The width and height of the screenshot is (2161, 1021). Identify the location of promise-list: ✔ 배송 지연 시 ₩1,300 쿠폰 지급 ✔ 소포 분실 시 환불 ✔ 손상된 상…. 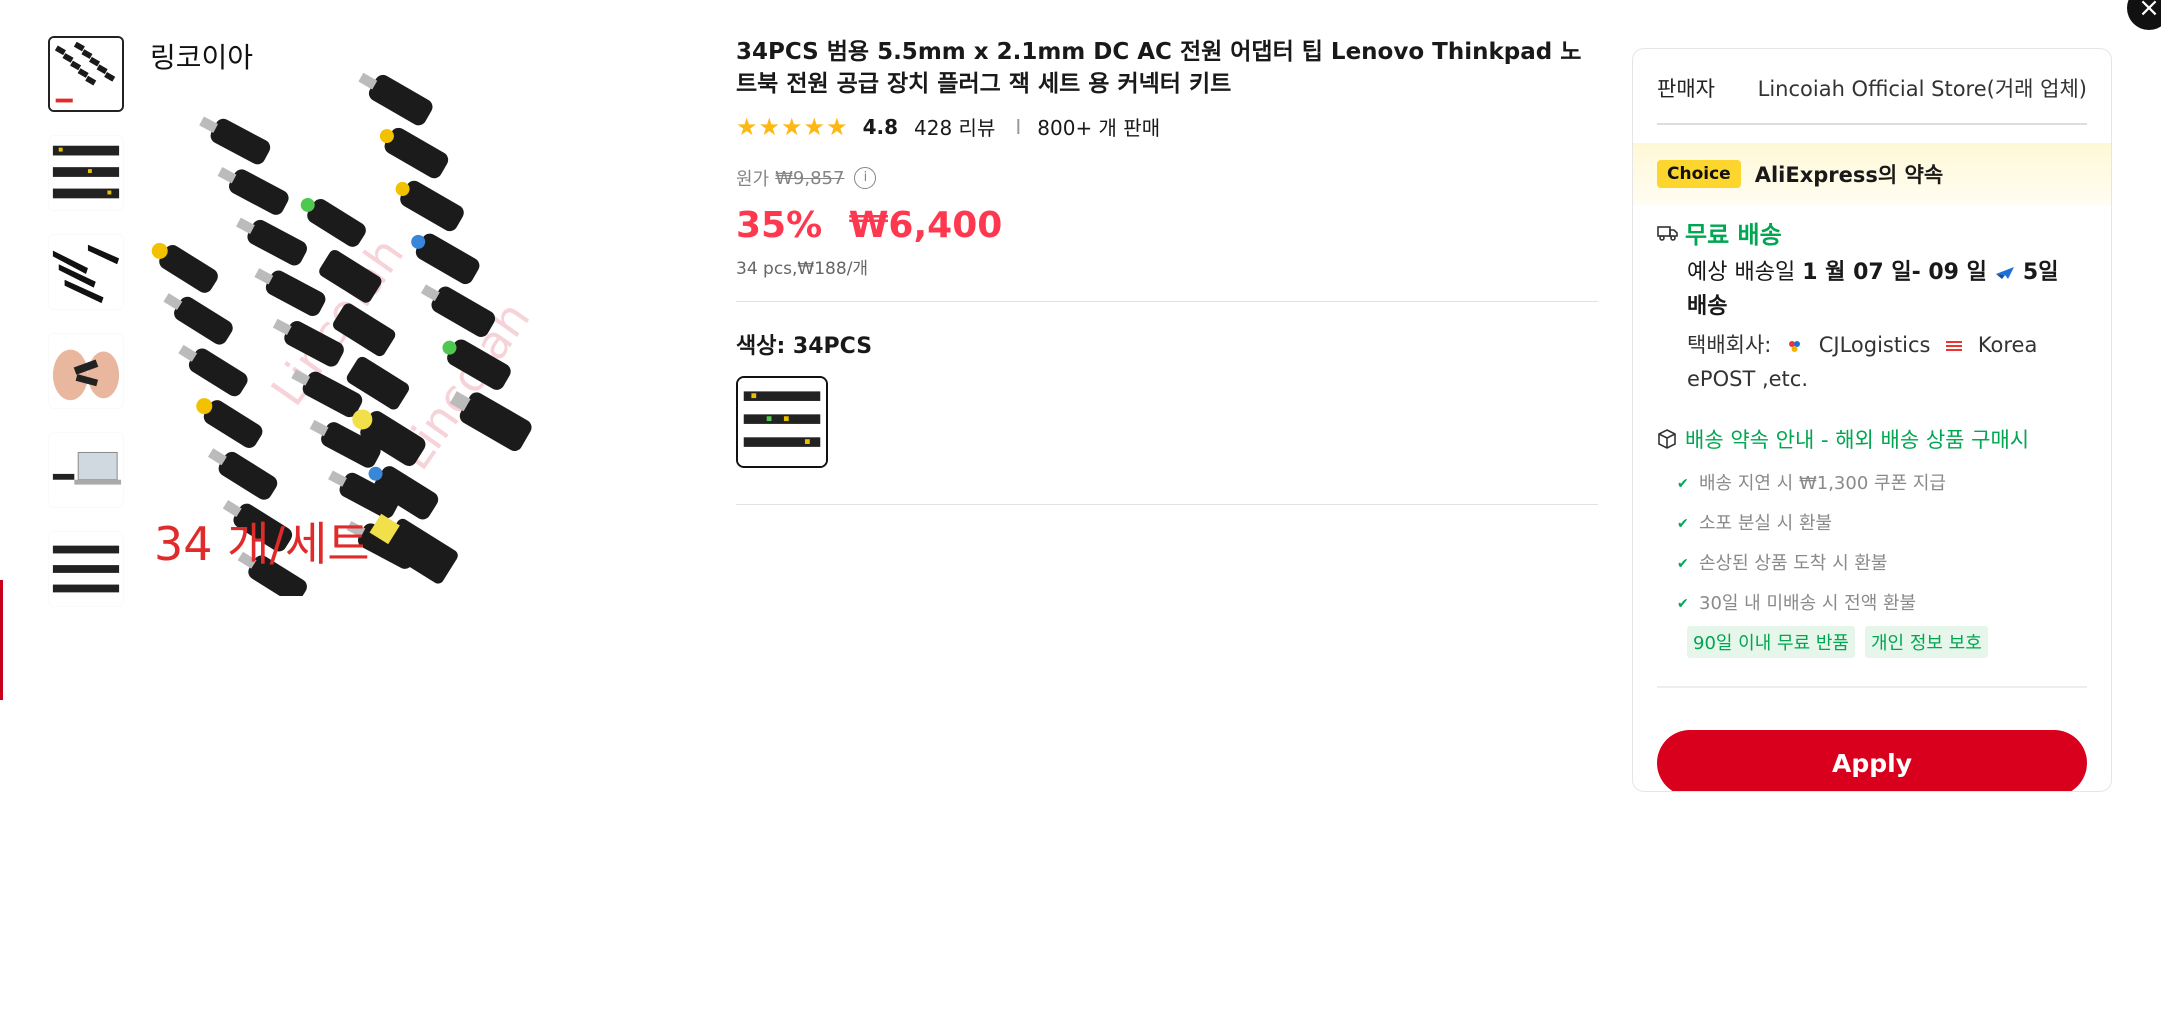
(1872, 544).